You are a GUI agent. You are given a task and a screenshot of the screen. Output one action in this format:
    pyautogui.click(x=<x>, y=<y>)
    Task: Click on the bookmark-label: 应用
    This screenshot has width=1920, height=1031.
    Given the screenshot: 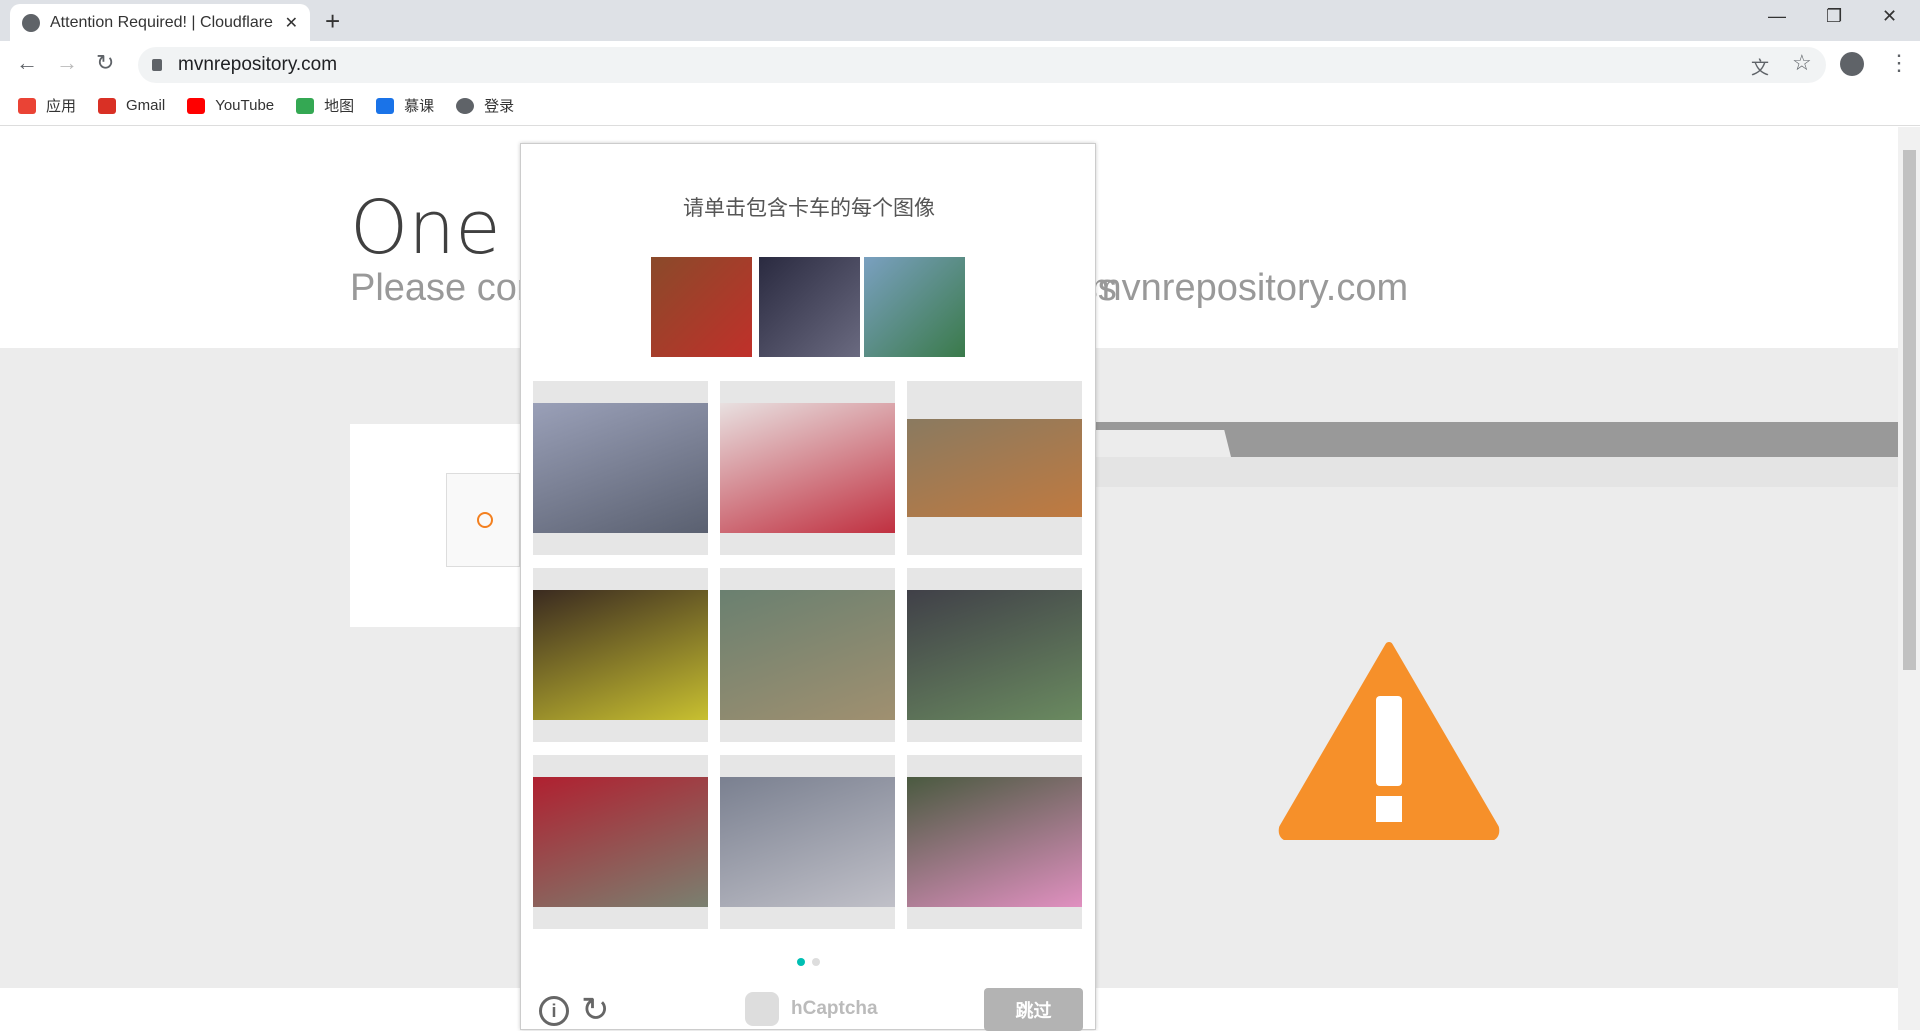 What is the action you would take?
    pyautogui.click(x=61, y=106)
    